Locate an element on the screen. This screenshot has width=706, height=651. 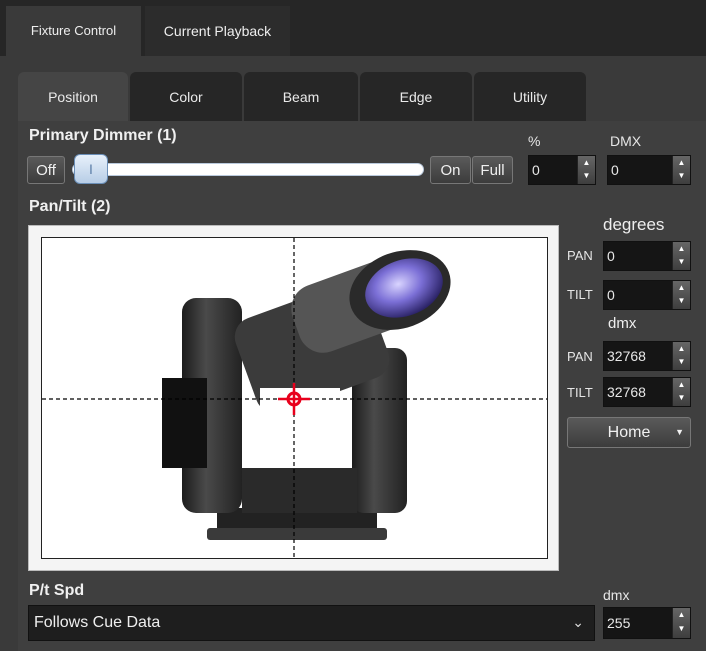
home-label: Home is located at coordinates (629, 432).